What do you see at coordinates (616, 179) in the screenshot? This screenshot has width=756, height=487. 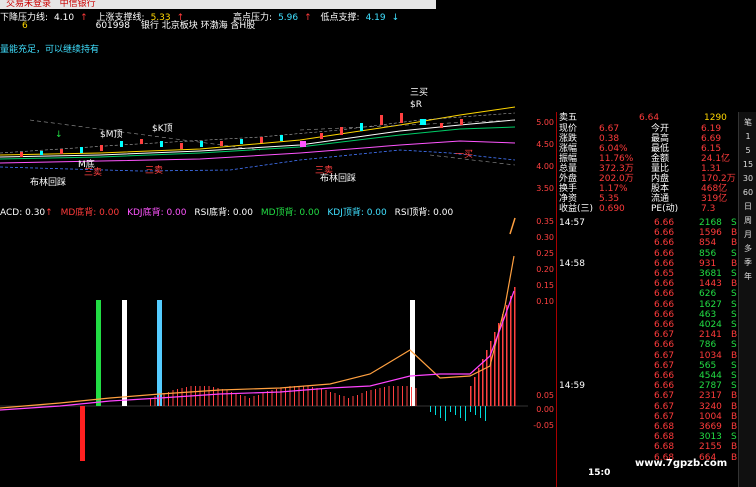 I see `quote-value: 202.0万` at bounding box center [616, 179].